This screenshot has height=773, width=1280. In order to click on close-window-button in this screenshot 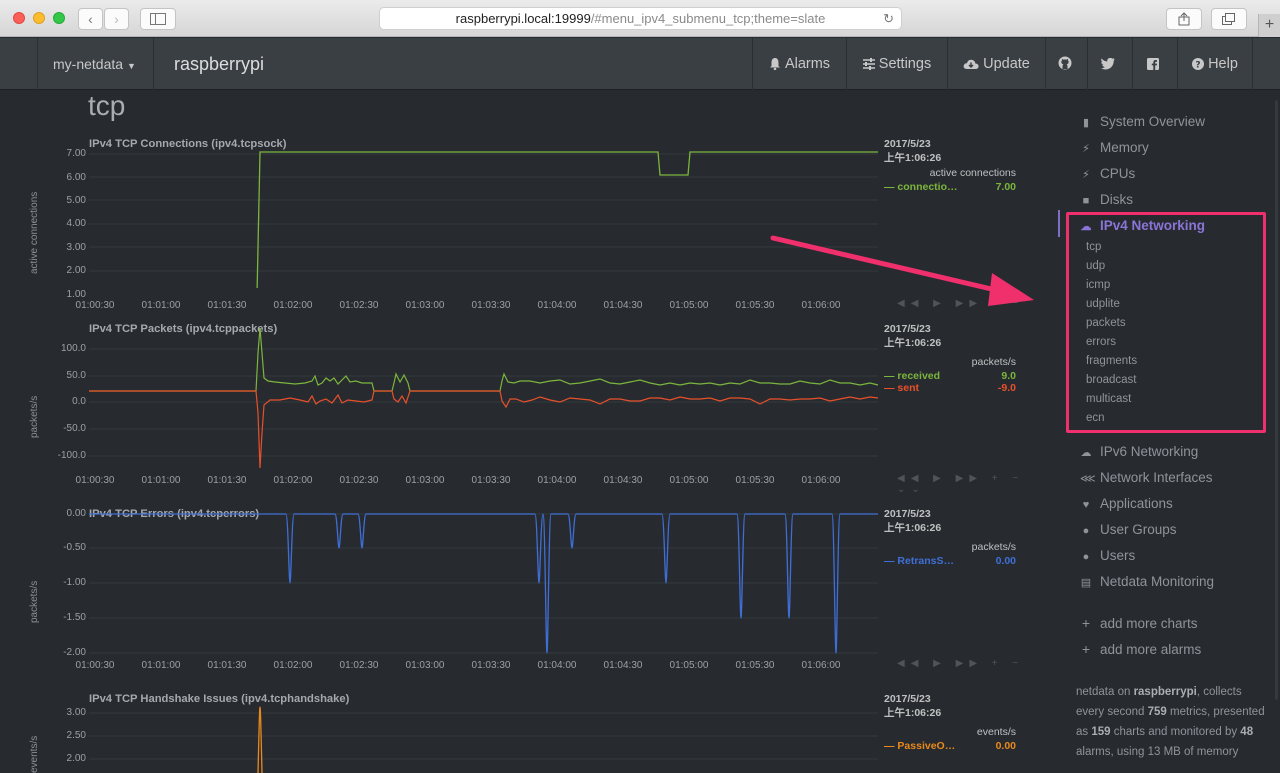, I will do `click(19, 18)`.